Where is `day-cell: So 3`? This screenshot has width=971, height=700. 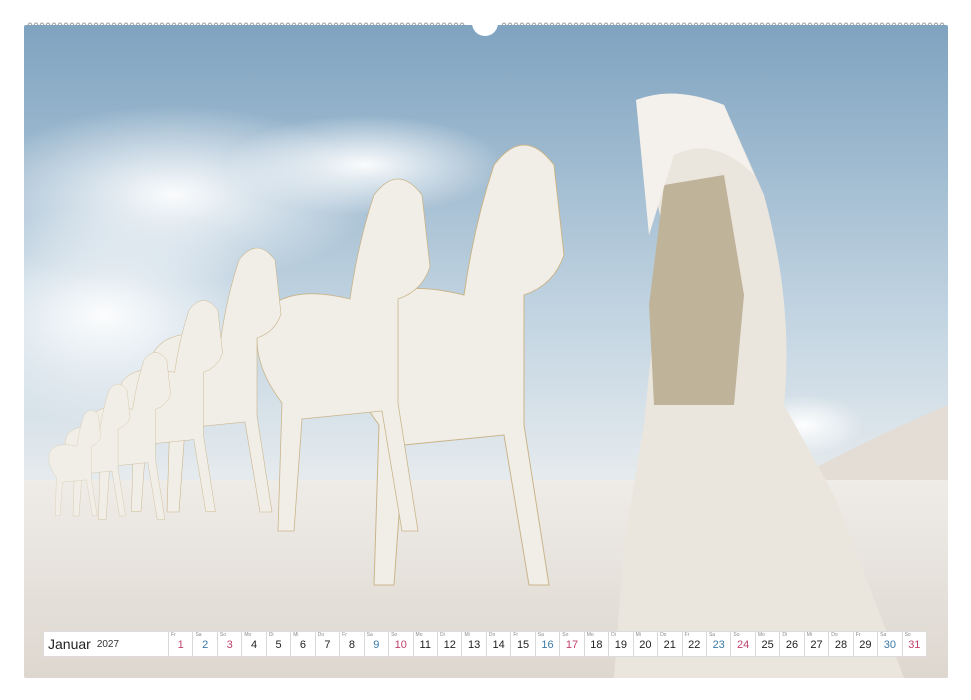 day-cell: So 3 is located at coordinates (228, 644).